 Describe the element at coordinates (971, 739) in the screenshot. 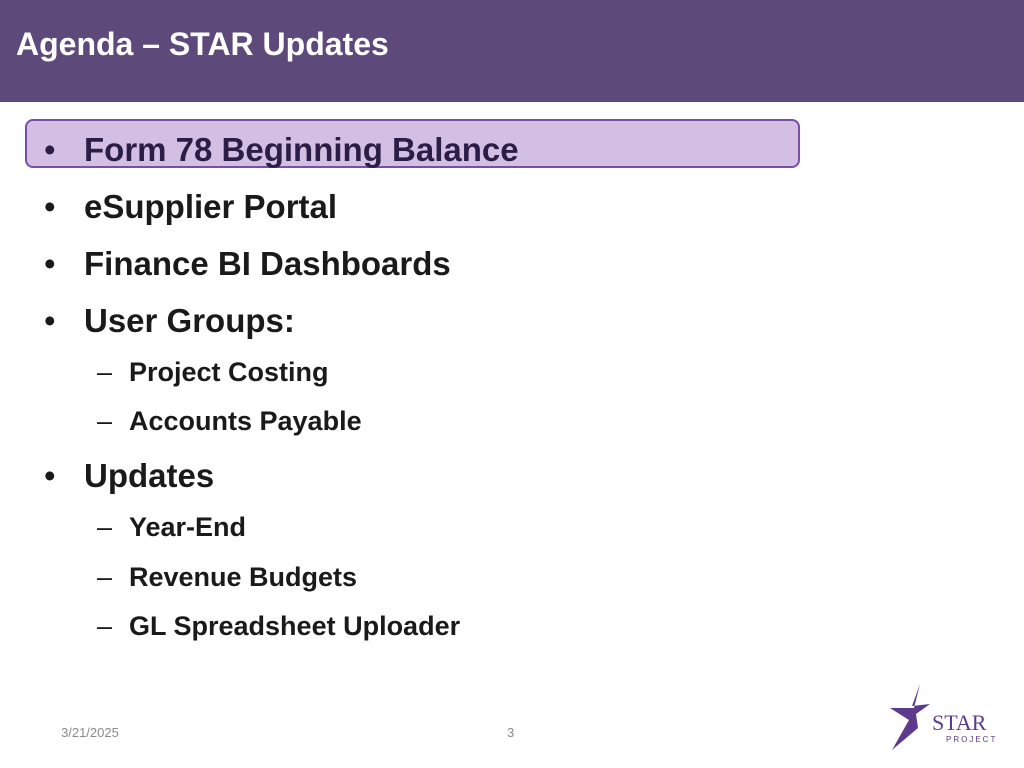

I see `logo-subtext: PROJECT` at that location.